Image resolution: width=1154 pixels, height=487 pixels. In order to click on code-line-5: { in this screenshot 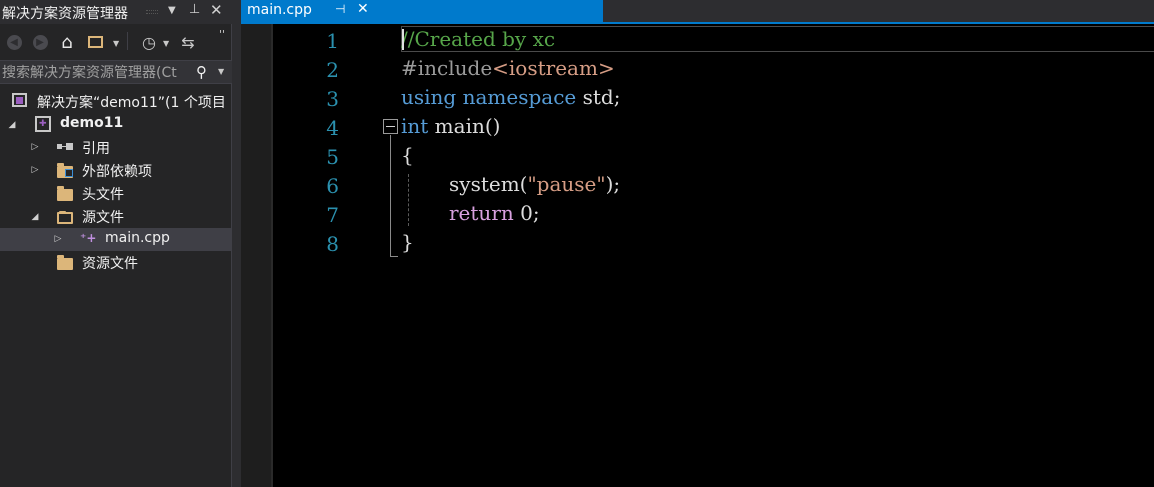, I will do `click(407, 155)`.